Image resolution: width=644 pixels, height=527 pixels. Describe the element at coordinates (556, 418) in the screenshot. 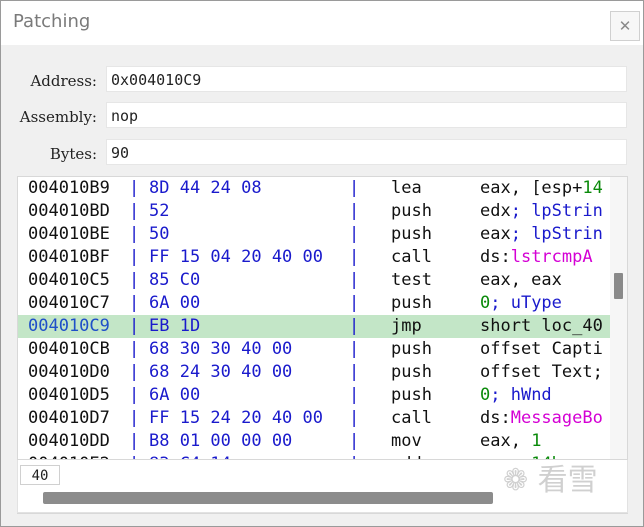

I see `operand-token: MessageBo` at that location.